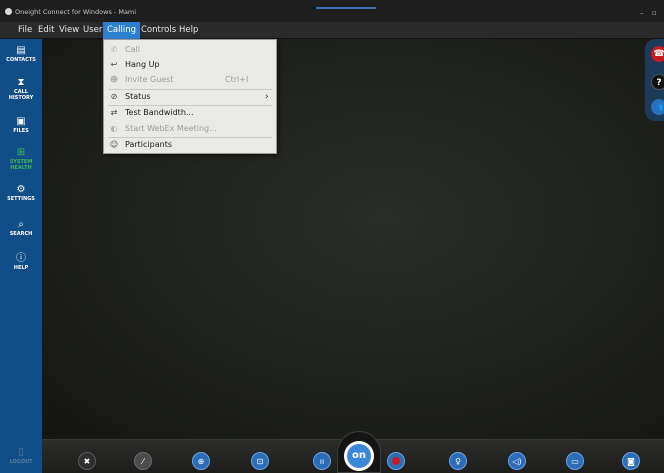 The width and height of the screenshot is (664, 473). Describe the element at coordinates (332, 11) in the screenshot. I see `title-bar: Oneight Connect for Windows - Mami – ▫` at that location.